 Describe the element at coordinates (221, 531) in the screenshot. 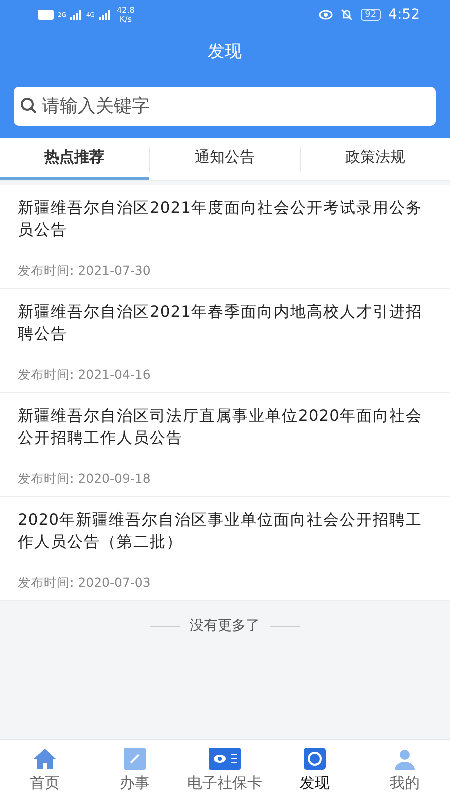

I see `article-title: 2020年新疆维吾尔自治区事业单位面向社会公开招聘工作人员公告（第二批）` at that location.